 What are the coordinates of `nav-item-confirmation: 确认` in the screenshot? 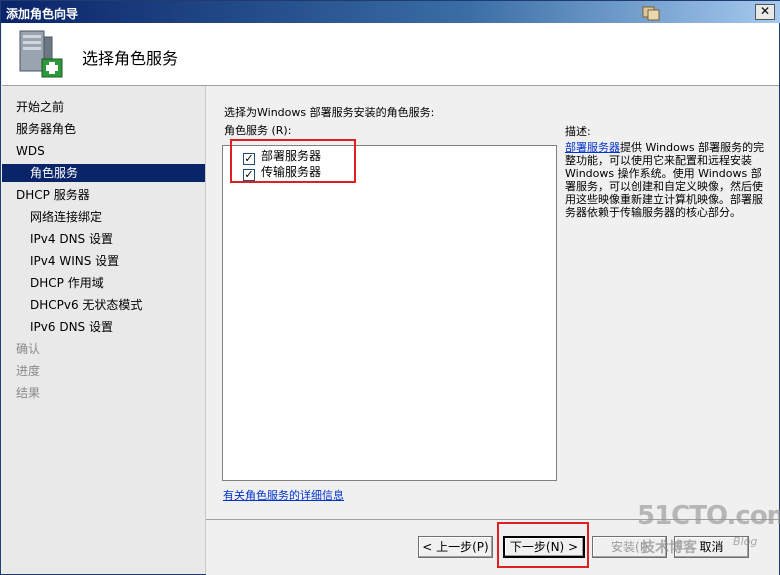 It's located at (28, 349).